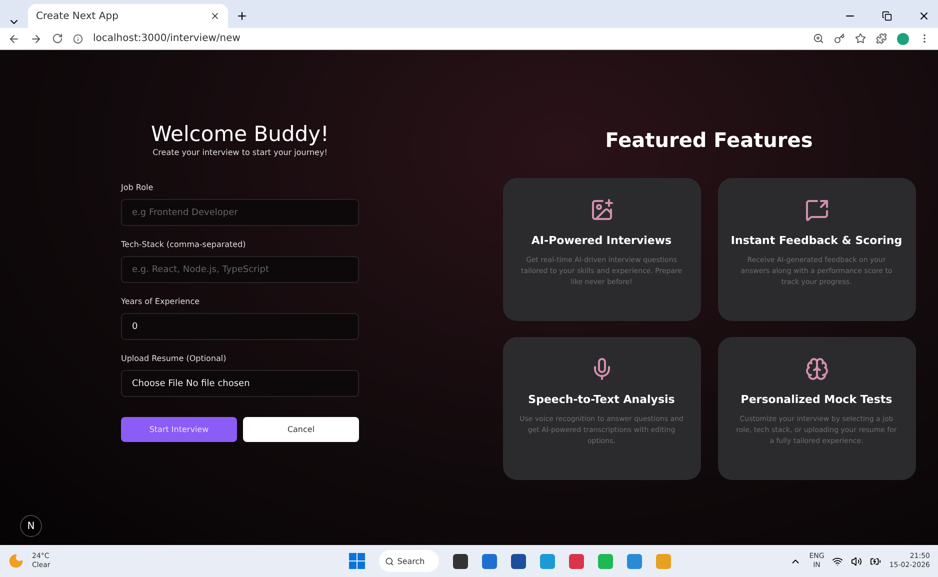  What do you see at coordinates (14, 38) in the screenshot?
I see `back-icon` at bounding box center [14, 38].